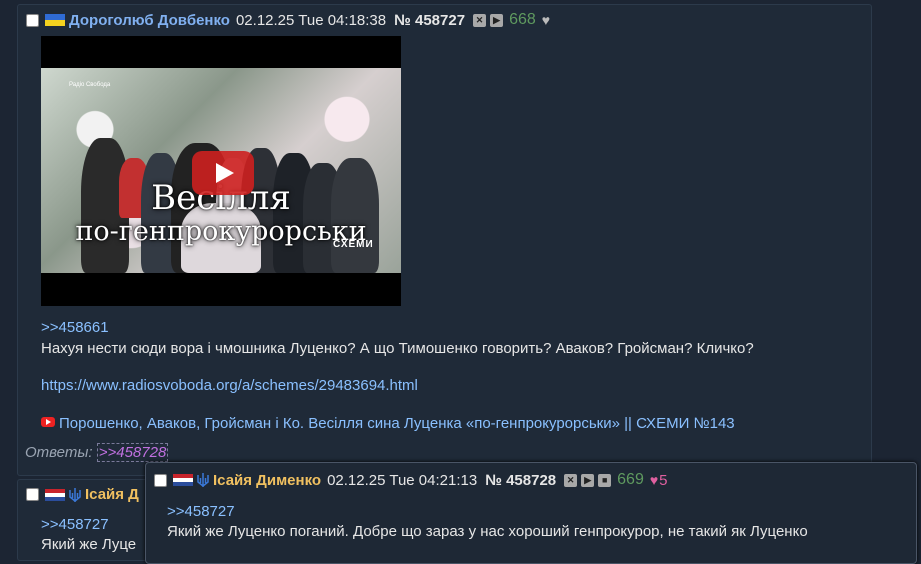 The image size is (921, 564). Describe the element at coordinates (429, 20) in the screenshot. I see `post-number: № 458727` at that location.